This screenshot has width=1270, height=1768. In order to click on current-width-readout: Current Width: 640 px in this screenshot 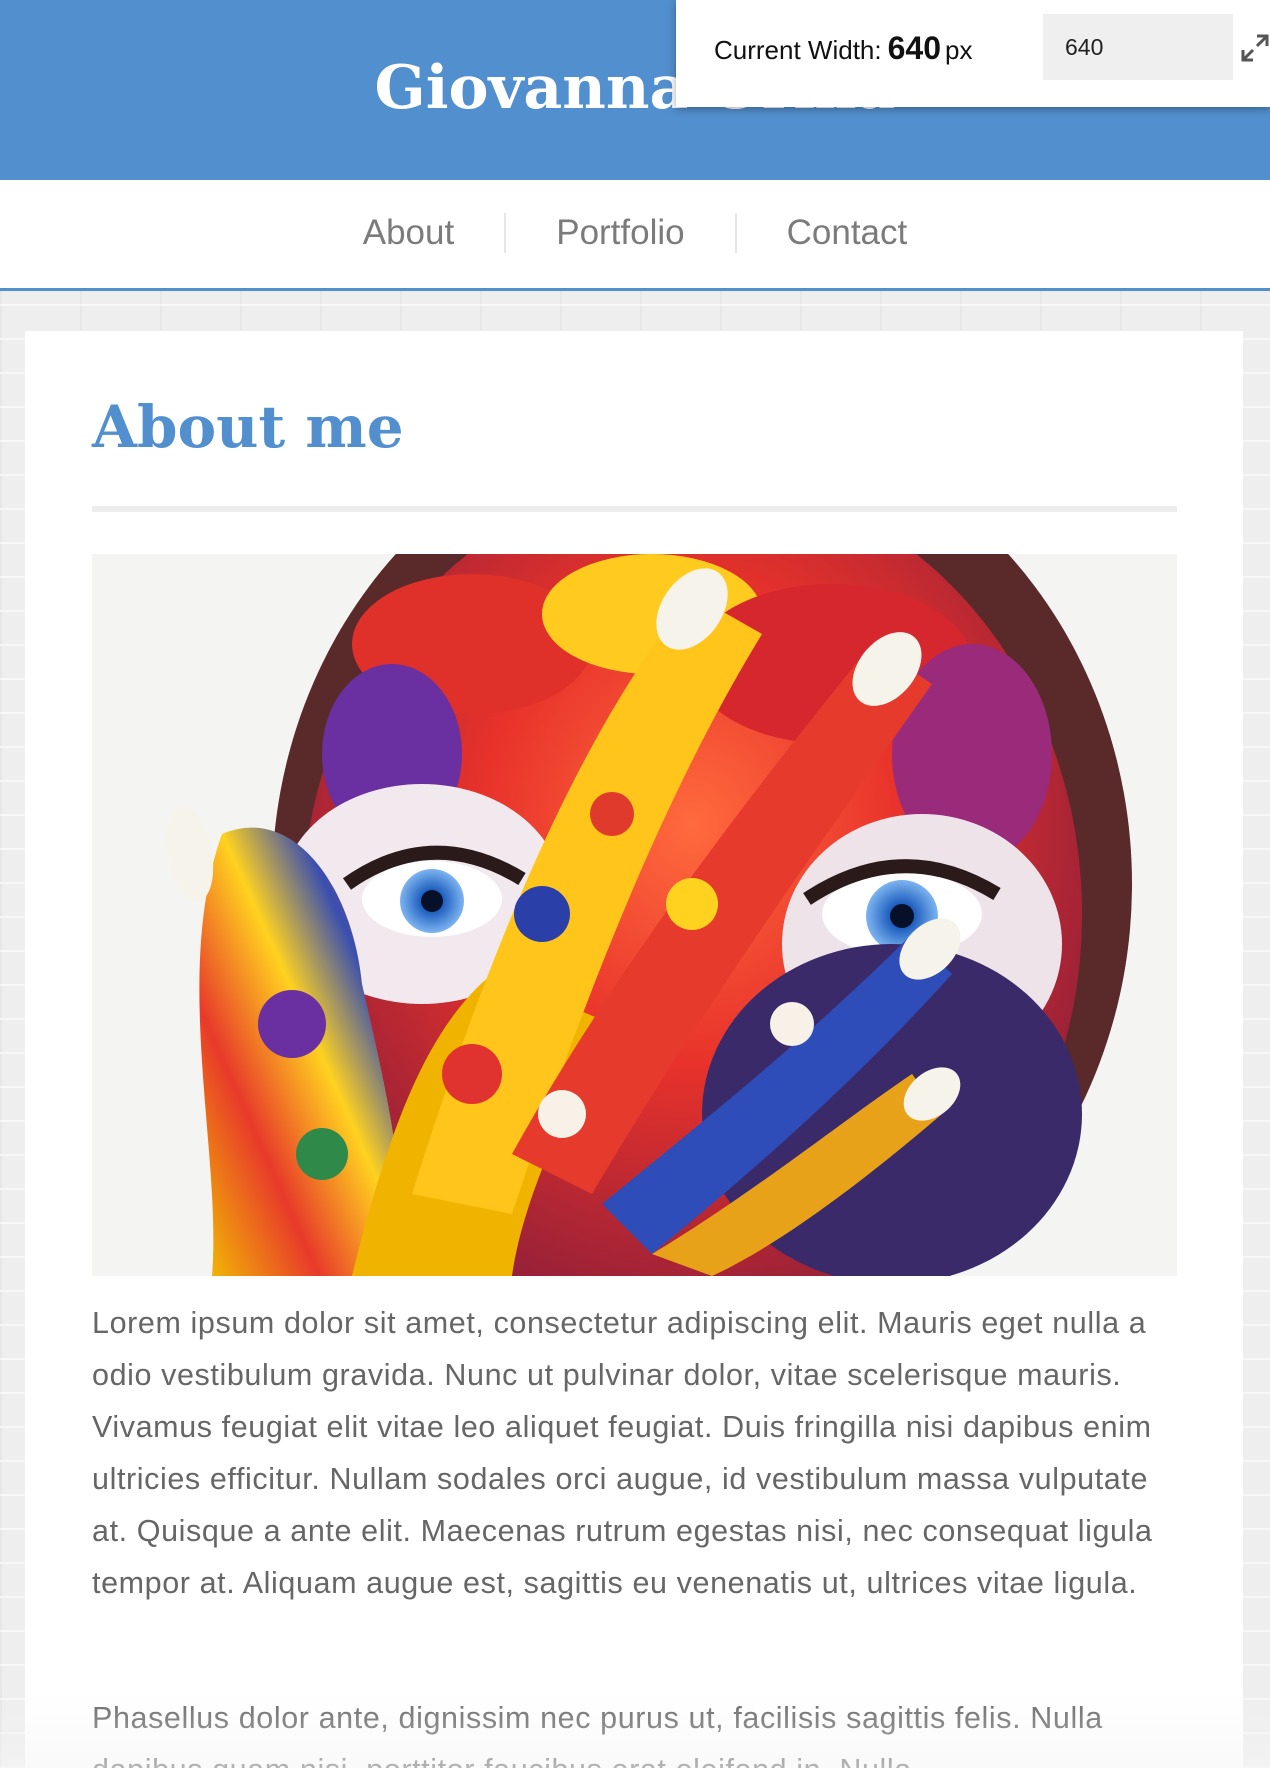, I will do `click(843, 49)`.